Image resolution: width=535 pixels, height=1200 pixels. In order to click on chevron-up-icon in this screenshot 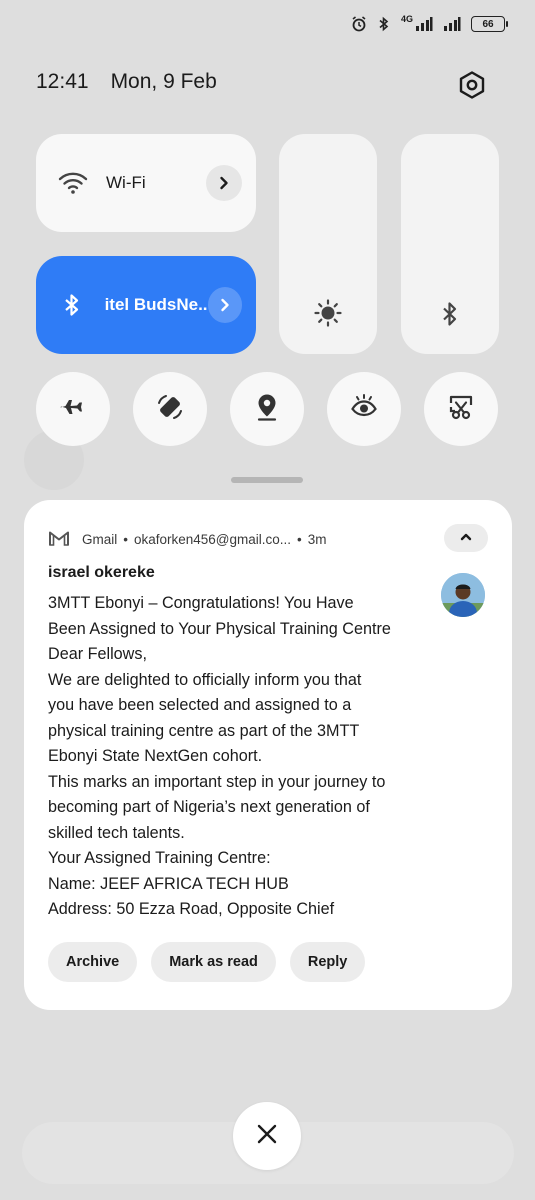, I will do `click(466, 538)`.